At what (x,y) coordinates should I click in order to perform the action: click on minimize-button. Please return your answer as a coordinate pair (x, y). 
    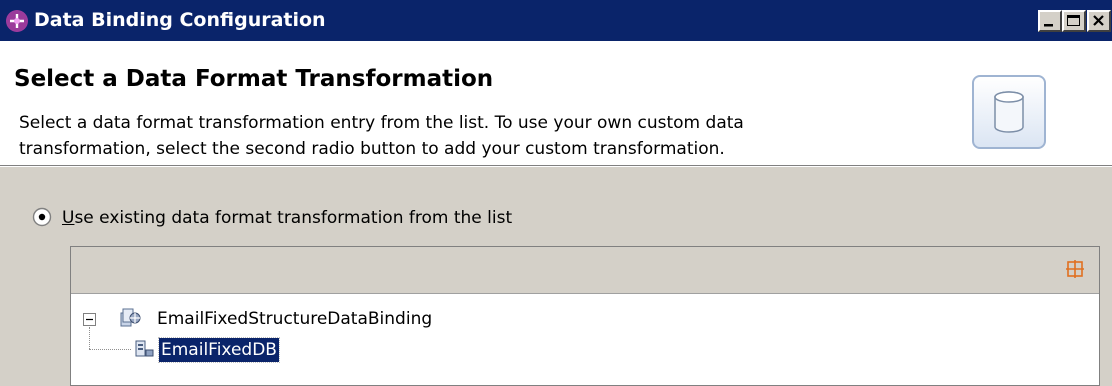
    Looking at the image, I should click on (1050, 21).